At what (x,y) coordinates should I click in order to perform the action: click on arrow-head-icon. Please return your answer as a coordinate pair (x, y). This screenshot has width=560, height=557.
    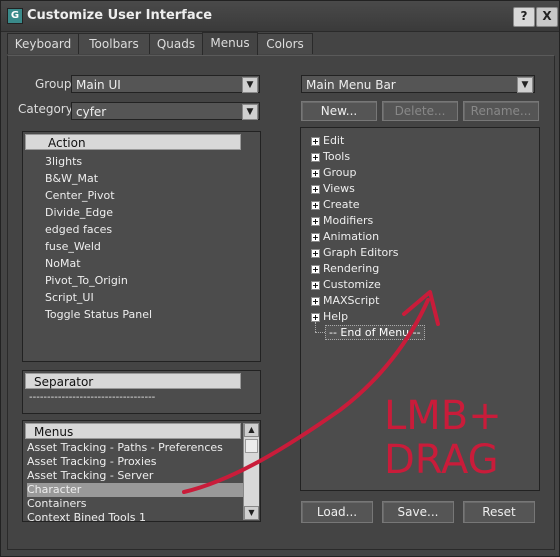
    Looking at the image, I should click on (421, 308).